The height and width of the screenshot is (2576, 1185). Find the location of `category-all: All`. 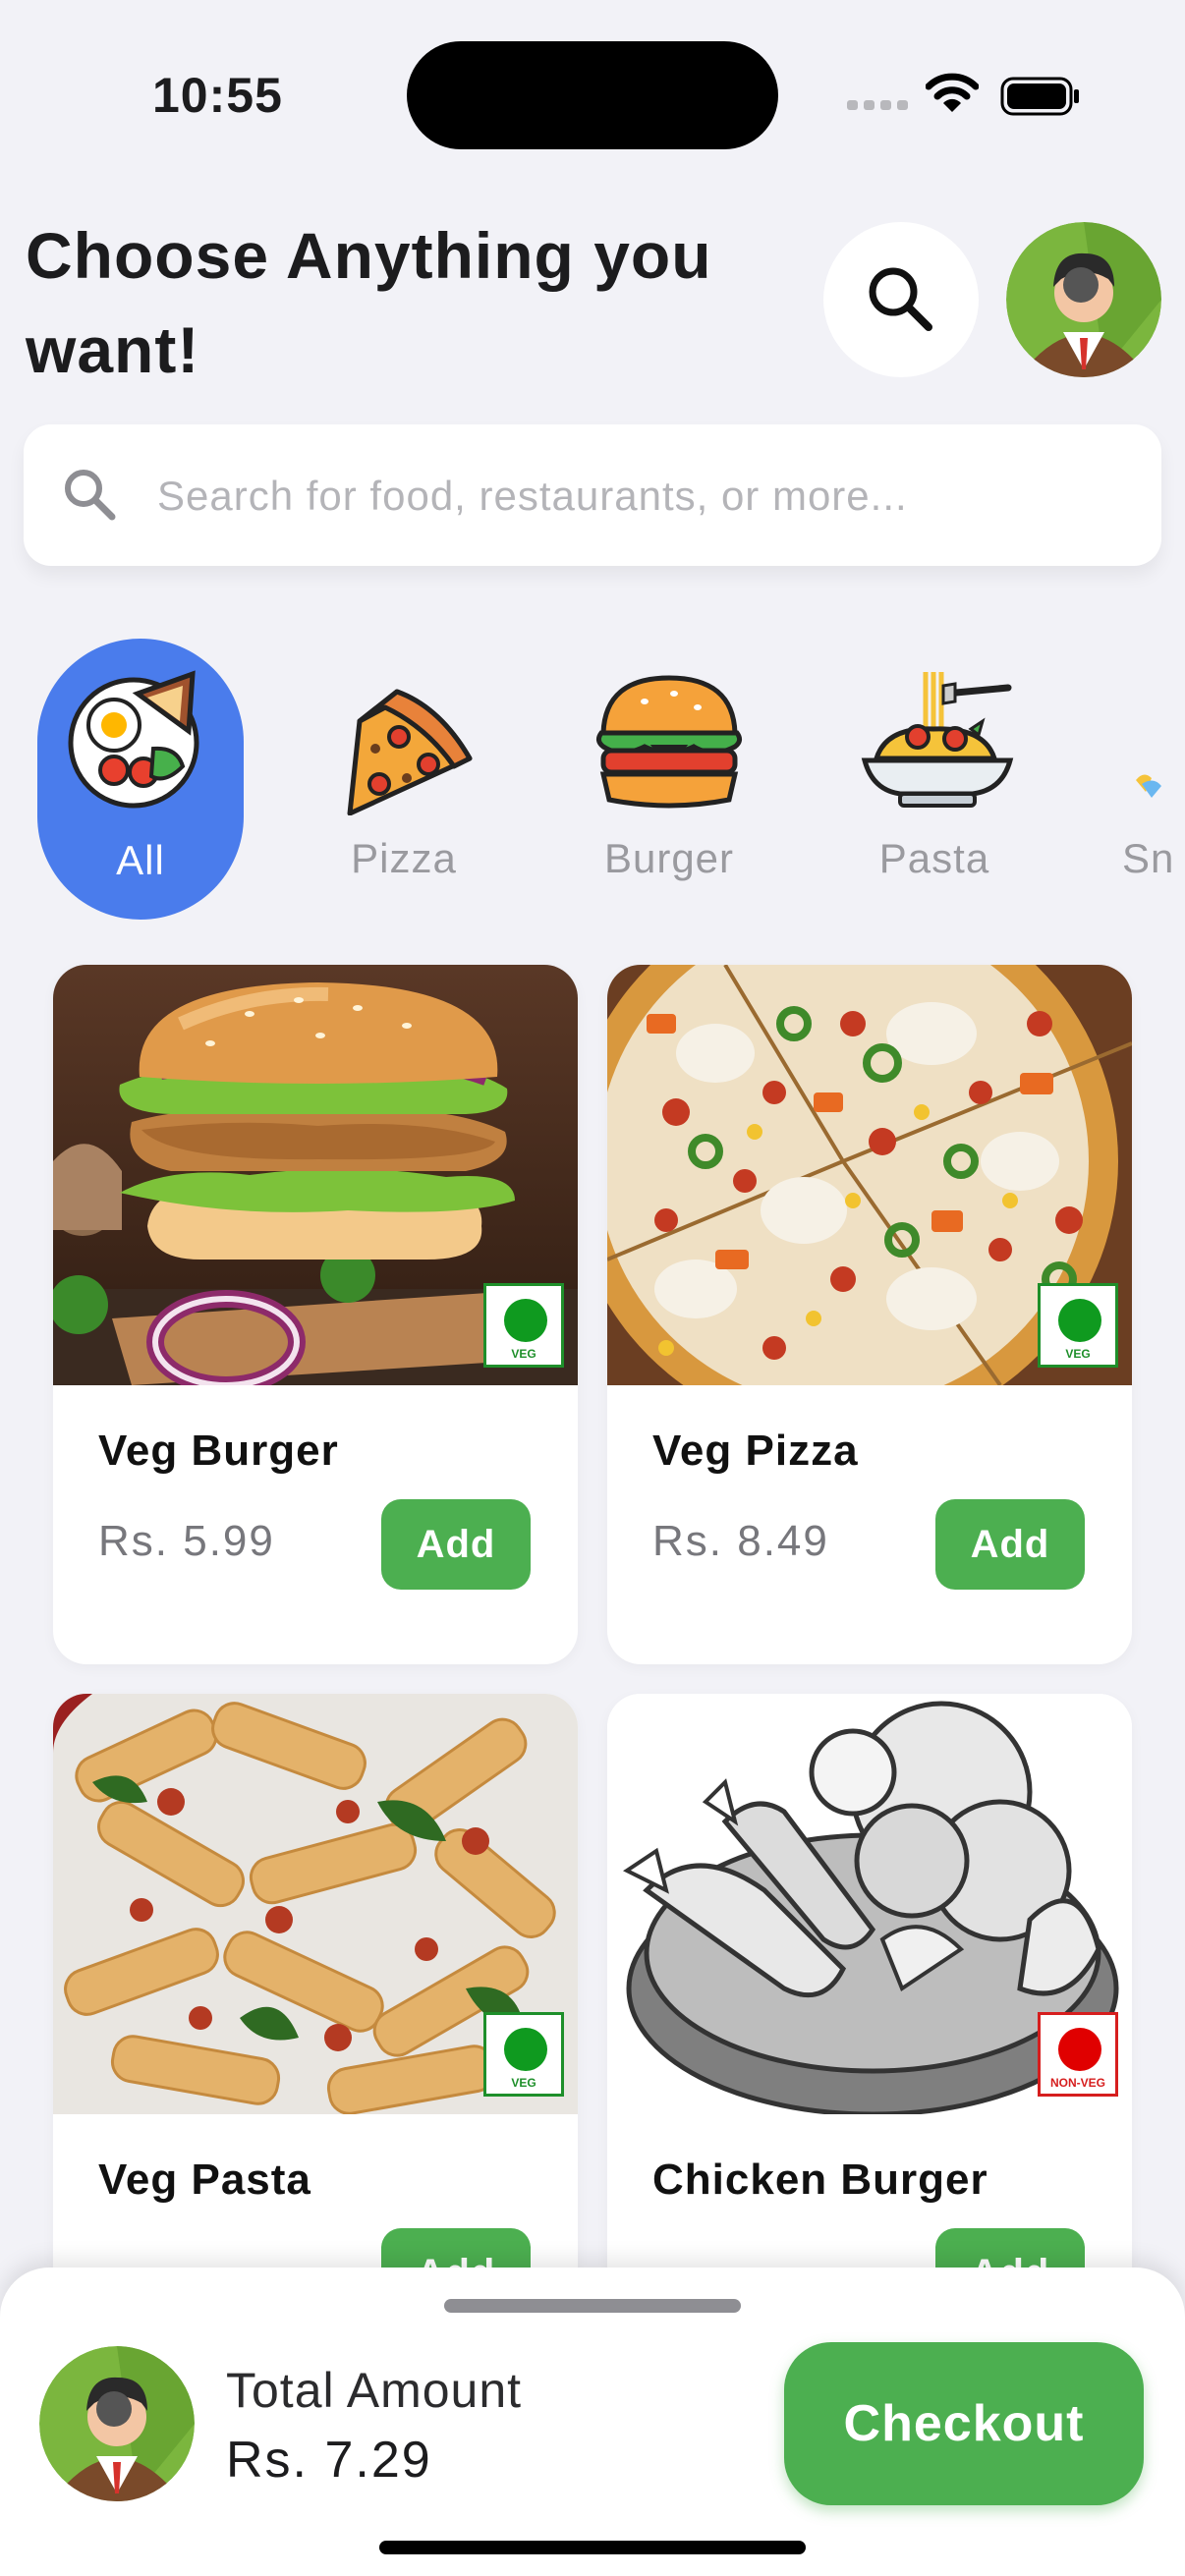

category-all: All is located at coordinates (140, 779).